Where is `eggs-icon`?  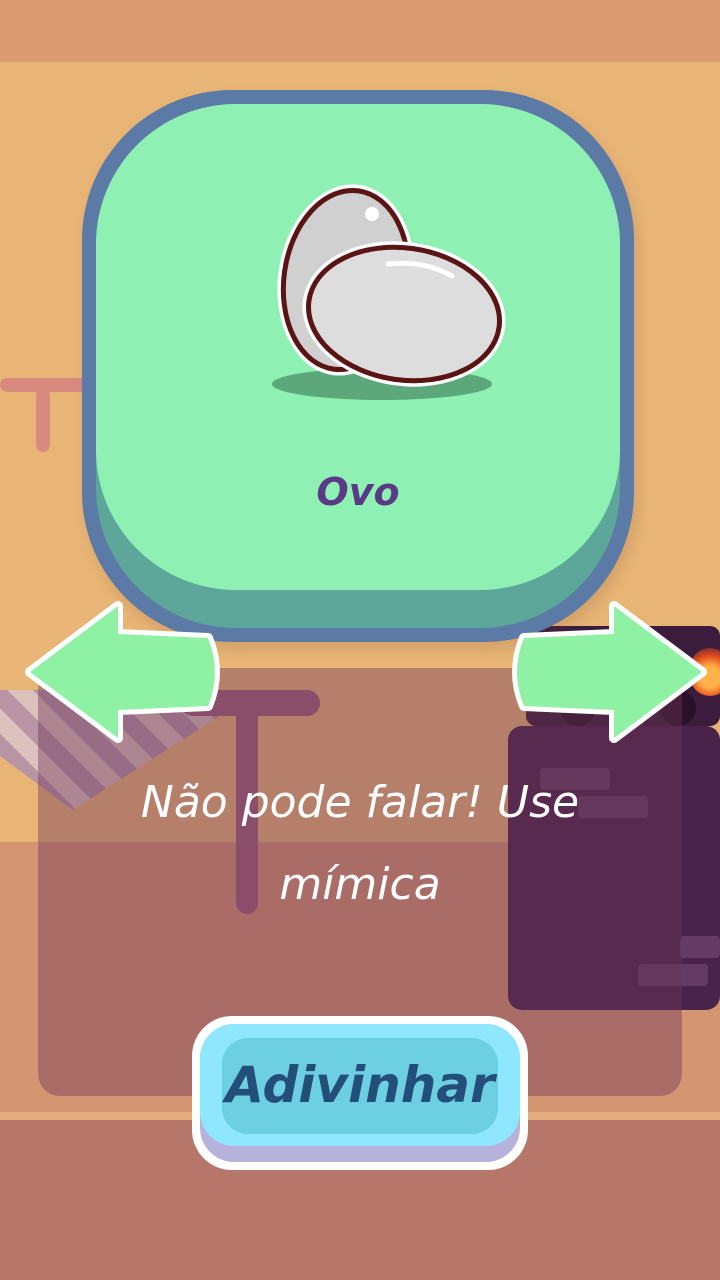 eggs-icon is located at coordinates (389, 292).